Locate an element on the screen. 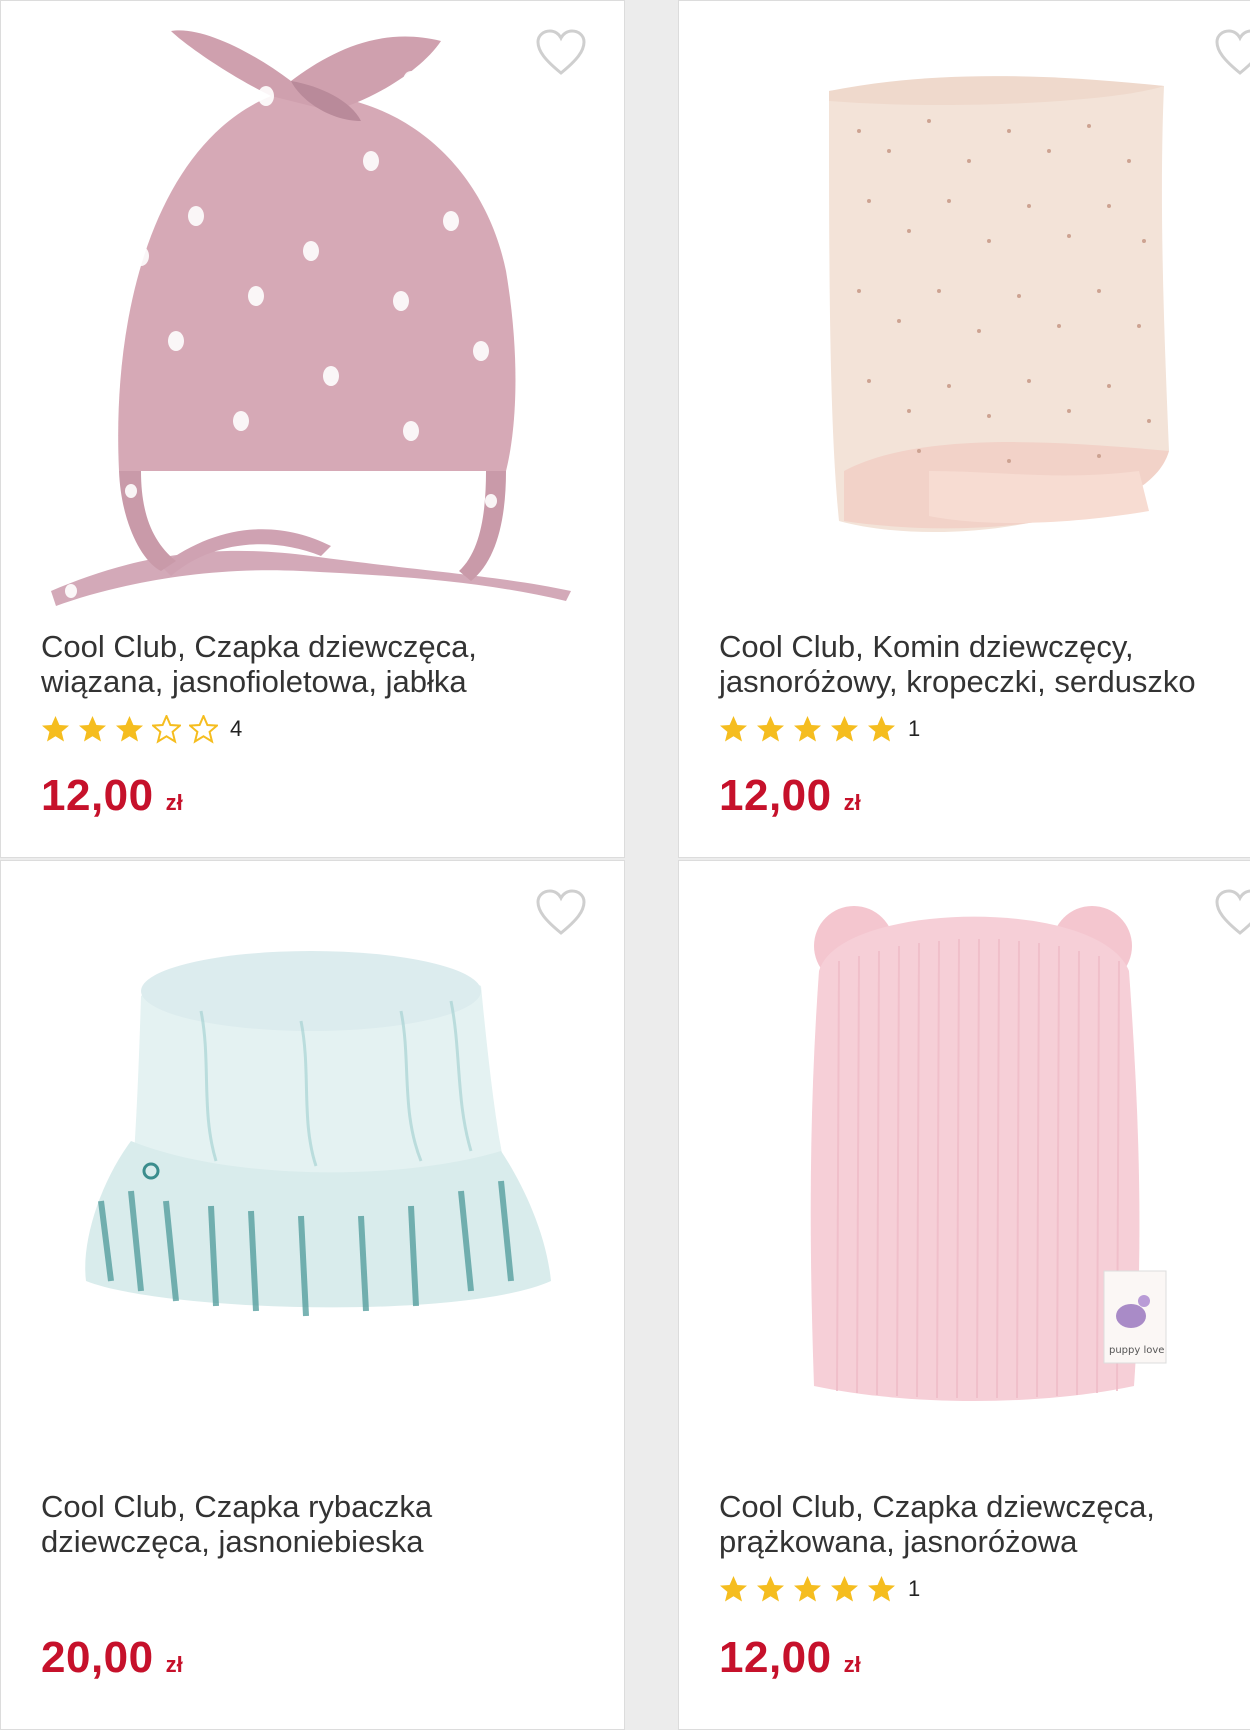  svg-text: puppy love is located at coordinates (1136, 1350).